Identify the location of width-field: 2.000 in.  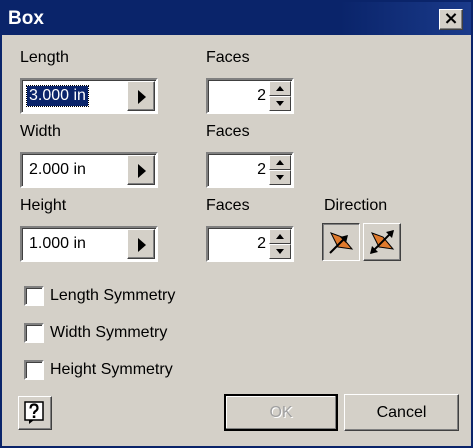
(89, 170).